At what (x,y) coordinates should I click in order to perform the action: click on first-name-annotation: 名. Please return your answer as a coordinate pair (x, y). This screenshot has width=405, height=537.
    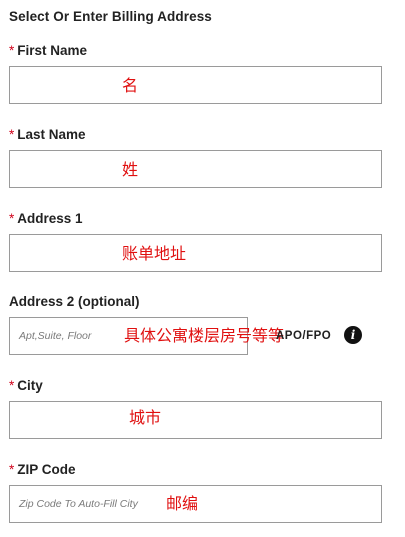
    Looking at the image, I should click on (130, 85).